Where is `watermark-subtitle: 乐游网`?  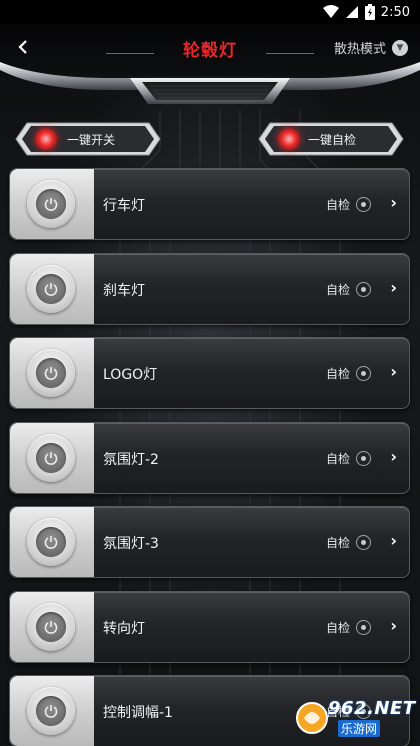
watermark-subtitle: 乐游网 is located at coordinates (359, 728).